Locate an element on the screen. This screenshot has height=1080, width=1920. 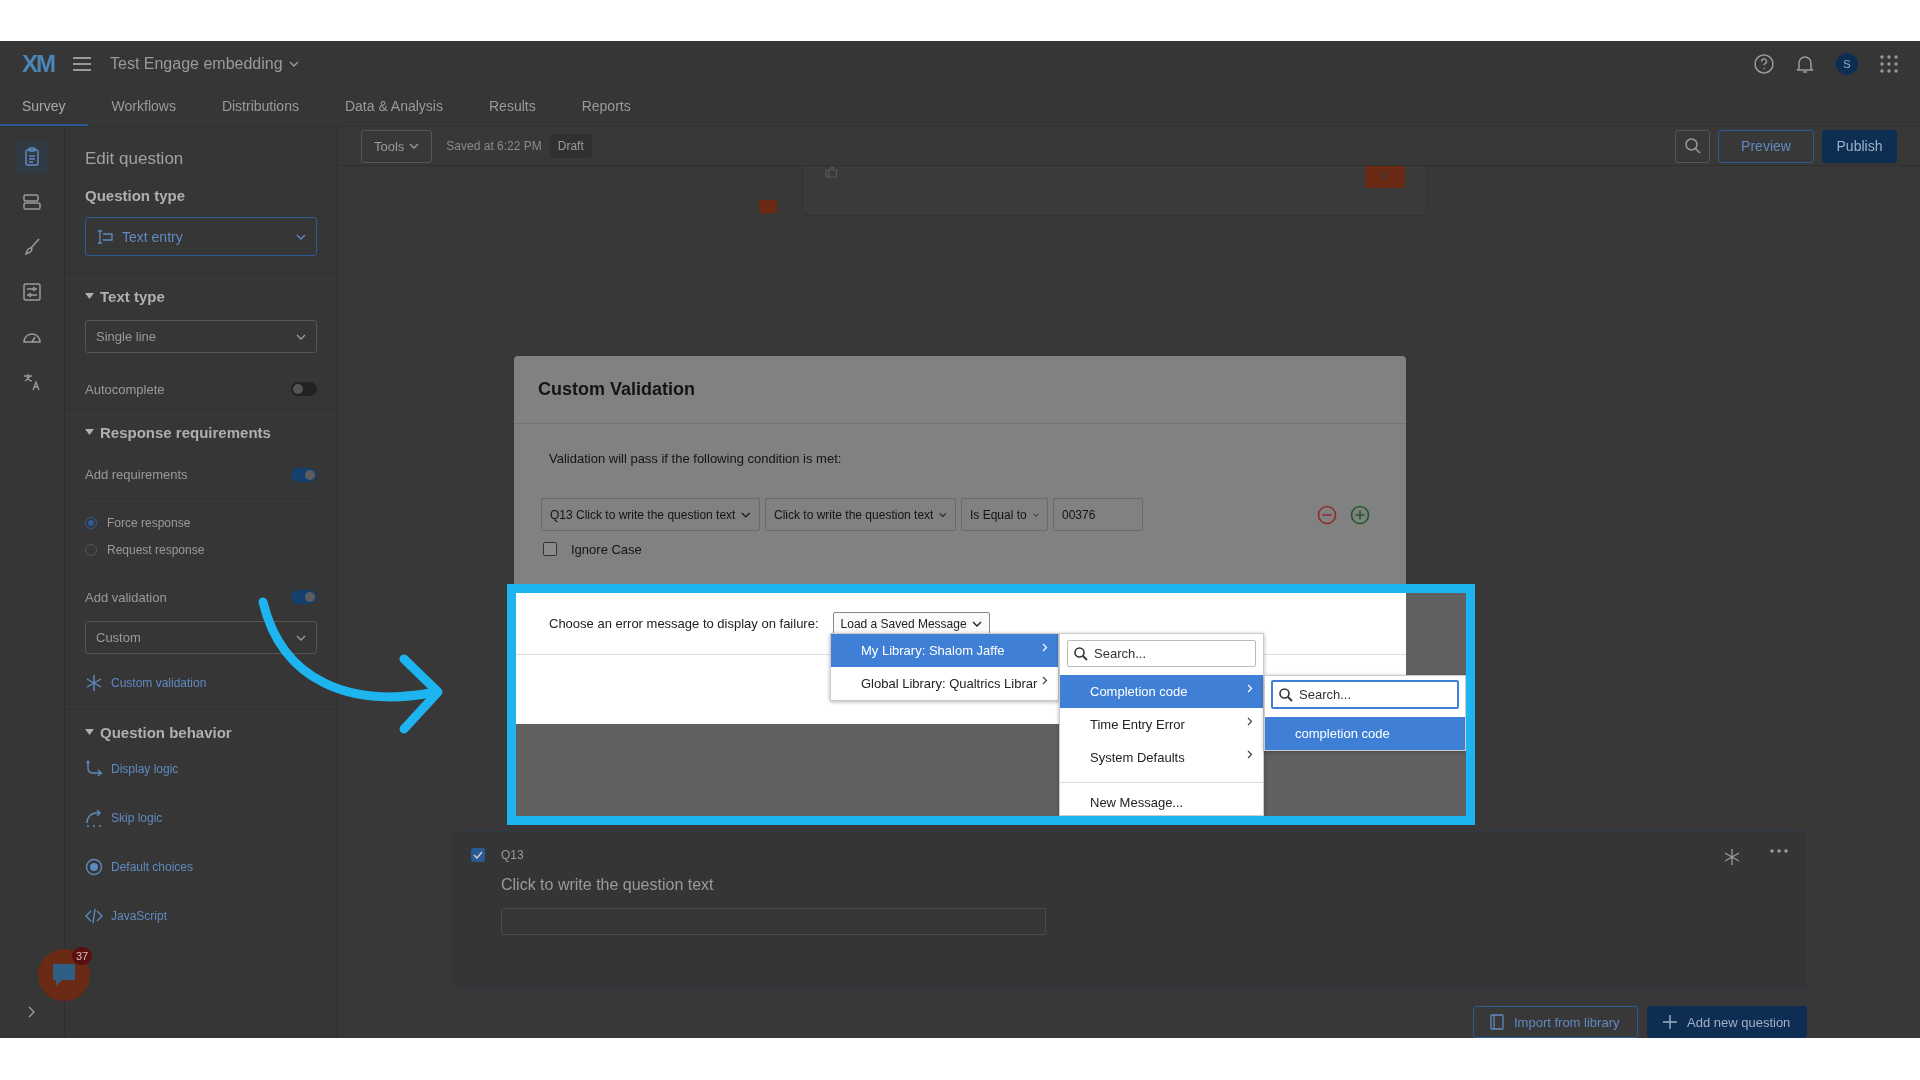
curved-arrow-icon is located at coordinates (94, 817).